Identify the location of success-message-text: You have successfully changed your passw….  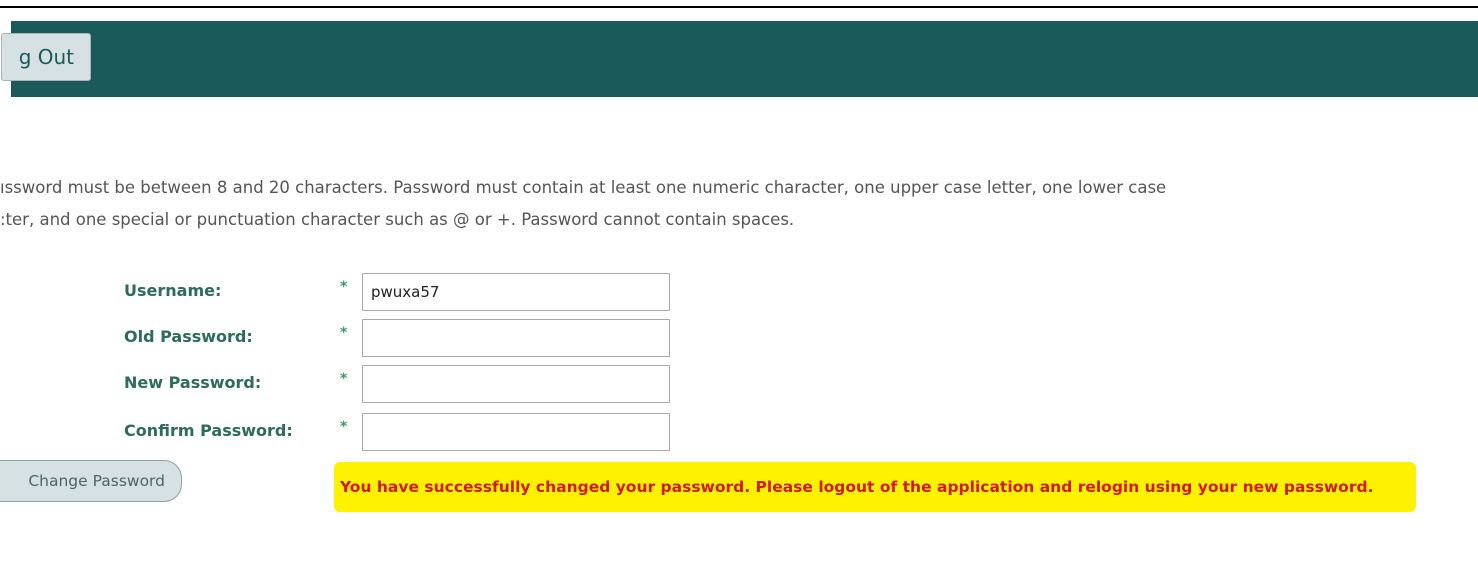
(857, 487).